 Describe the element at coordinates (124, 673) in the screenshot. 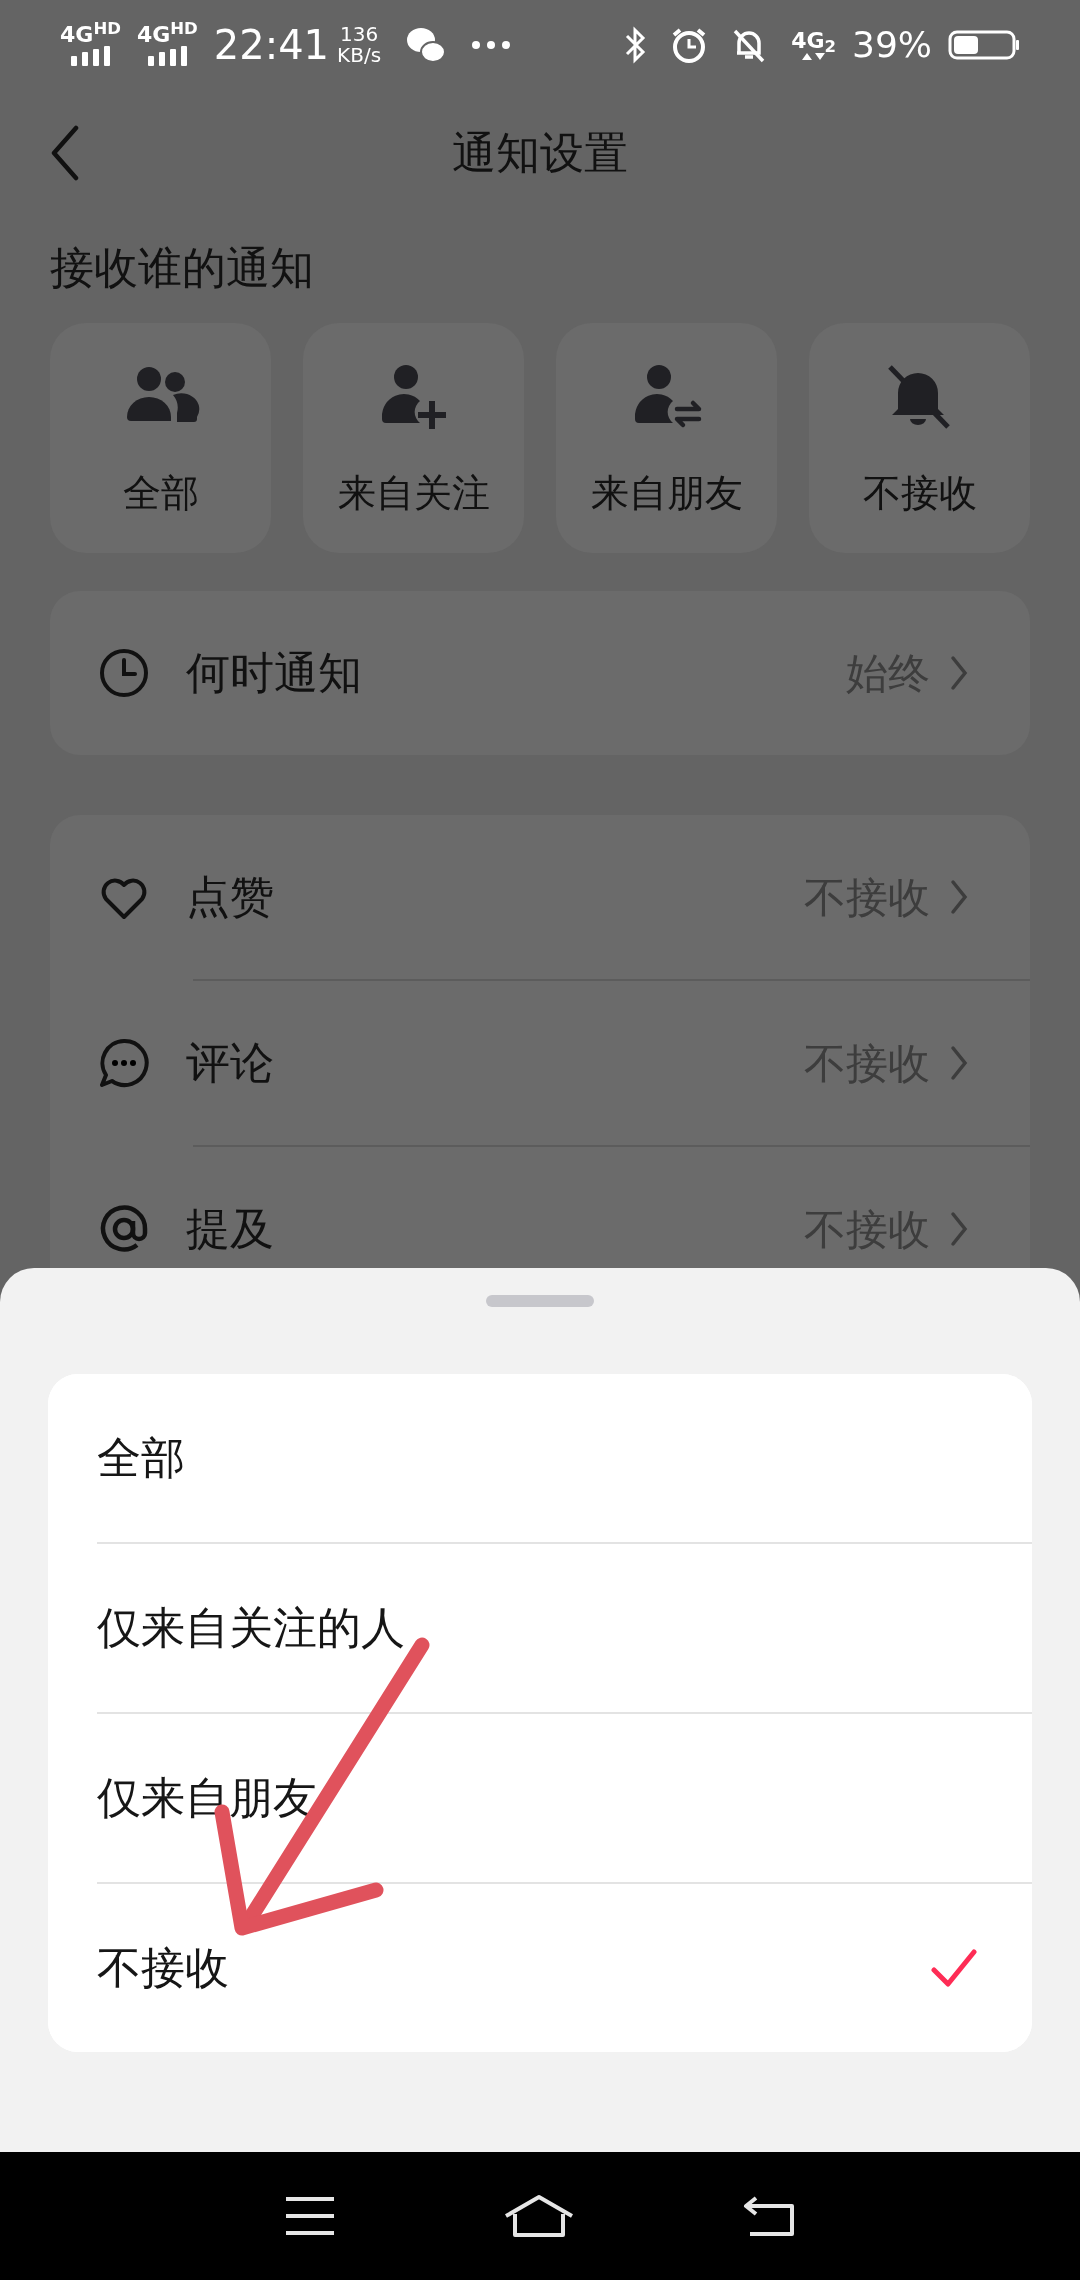

I see `clock-icon` at that location.